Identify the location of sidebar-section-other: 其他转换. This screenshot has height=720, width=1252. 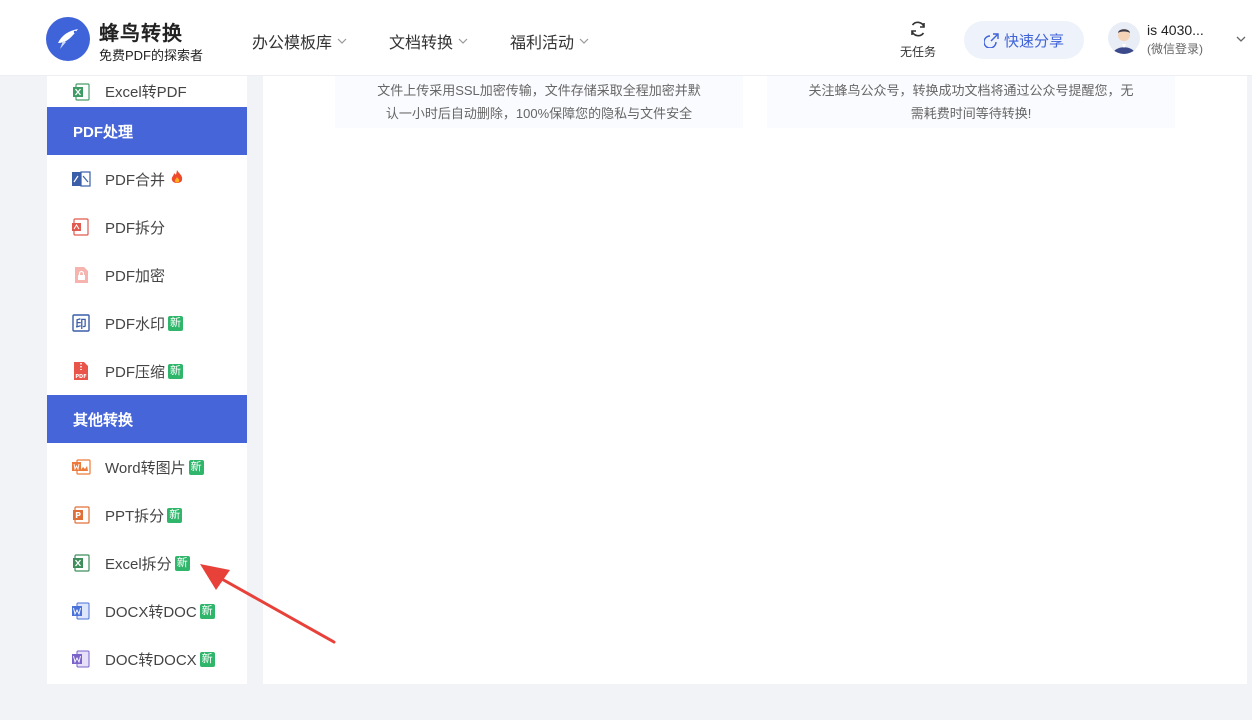
(147, 419).